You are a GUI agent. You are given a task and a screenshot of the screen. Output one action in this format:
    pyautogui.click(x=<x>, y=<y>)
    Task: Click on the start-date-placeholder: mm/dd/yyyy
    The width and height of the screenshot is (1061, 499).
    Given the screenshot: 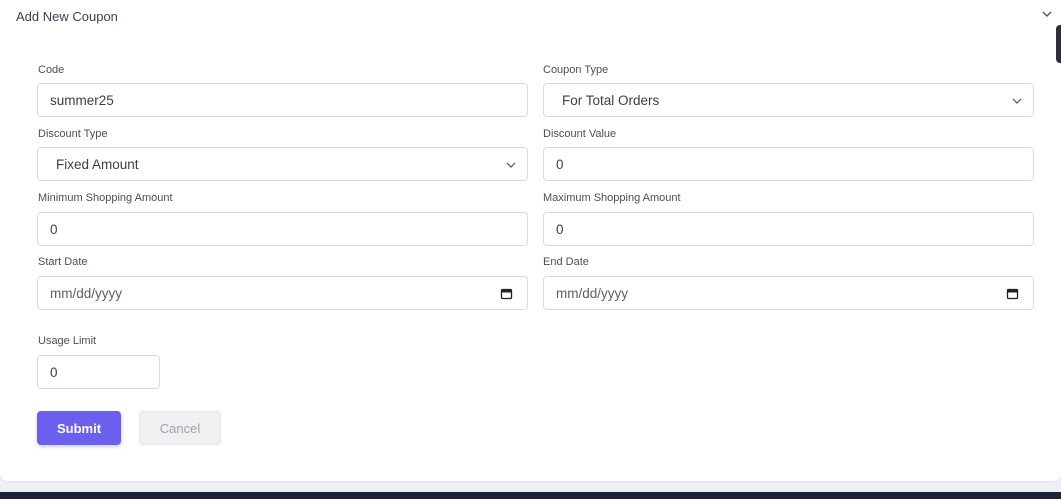 What is the action you would take?
    pyautogui.click(x=86, y=293)
    